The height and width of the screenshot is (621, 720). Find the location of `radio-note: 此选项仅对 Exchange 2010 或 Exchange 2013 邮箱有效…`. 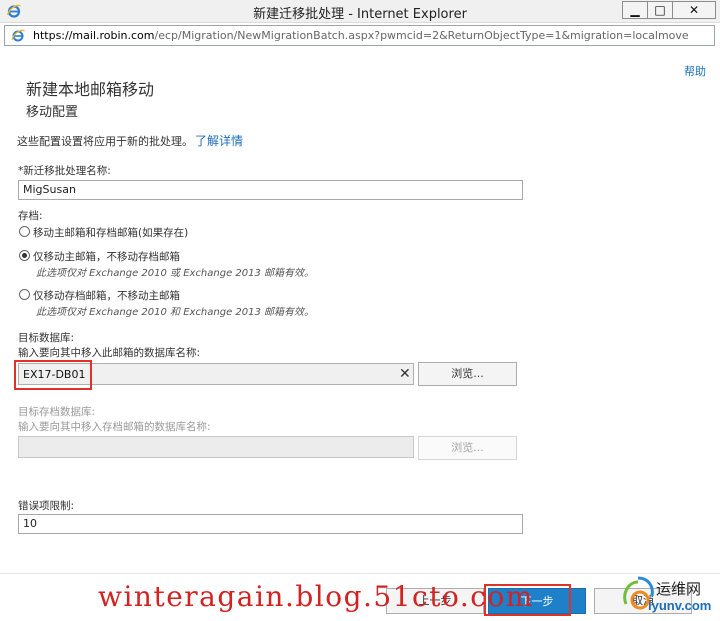

radio-note: 此选项仅对 Exchange 2010 或 Exchange 2013 邮箱有效… is located at coordinates (175, 273).